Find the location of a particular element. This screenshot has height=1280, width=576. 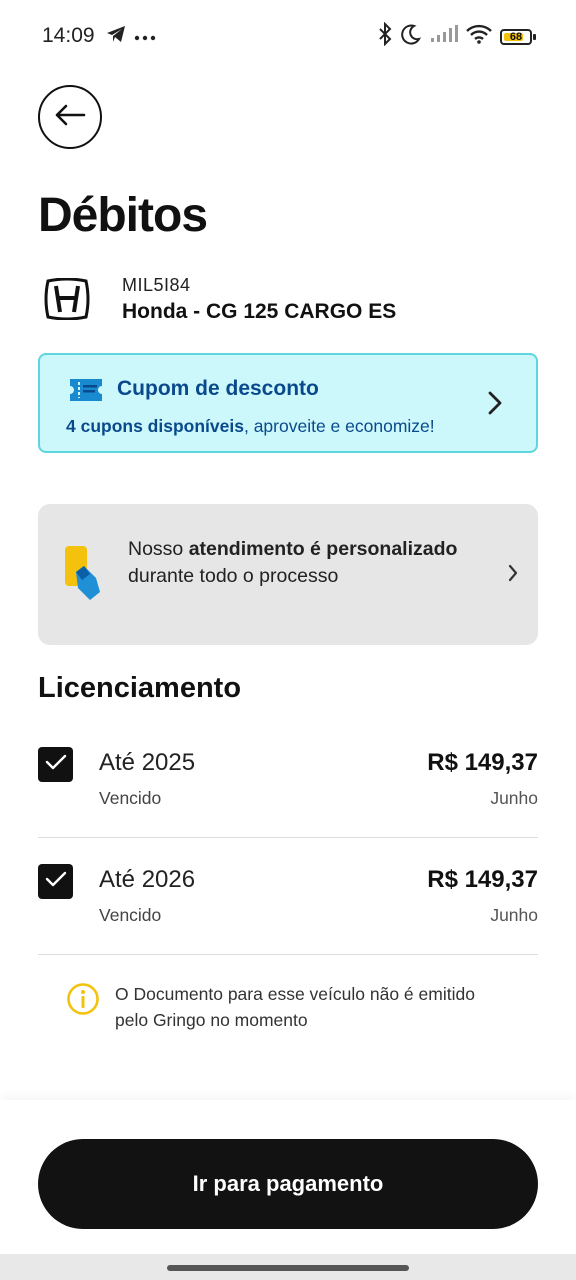

coupon-rest-text: , aproveite e economize! is located at coordinates (339, 426).